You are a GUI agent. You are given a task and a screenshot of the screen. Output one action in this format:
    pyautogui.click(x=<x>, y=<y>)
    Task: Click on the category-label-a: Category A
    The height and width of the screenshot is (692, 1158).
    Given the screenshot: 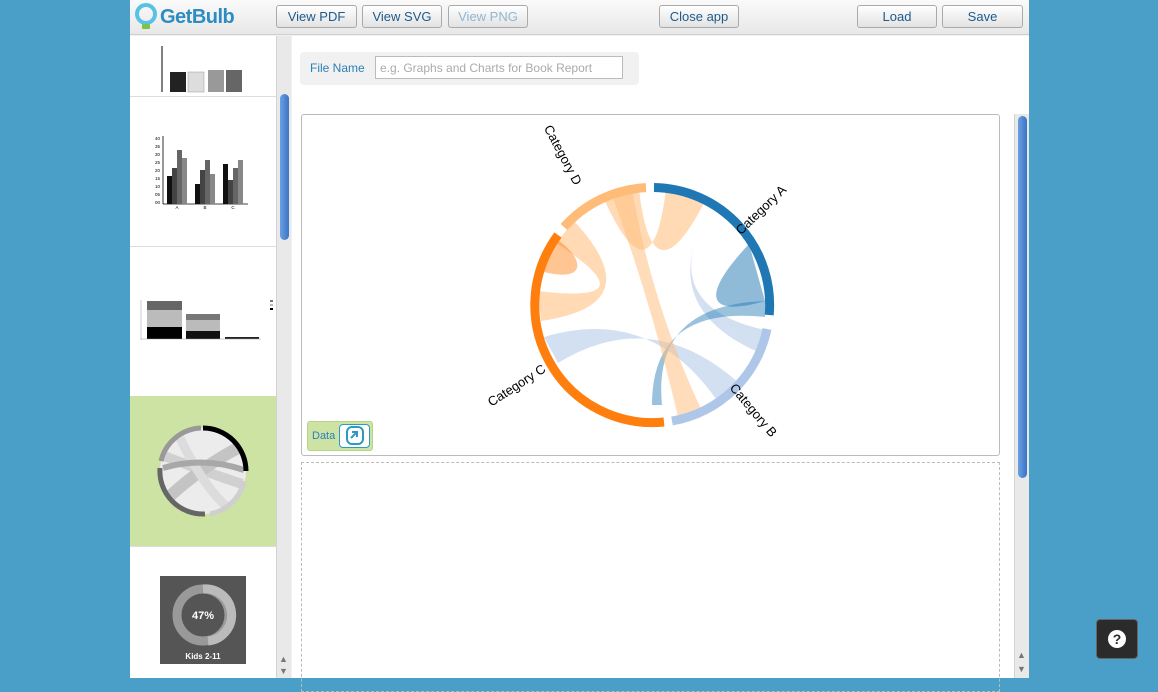 What is the action you would take?
    pyautogui.click(x=761, y=210)
    